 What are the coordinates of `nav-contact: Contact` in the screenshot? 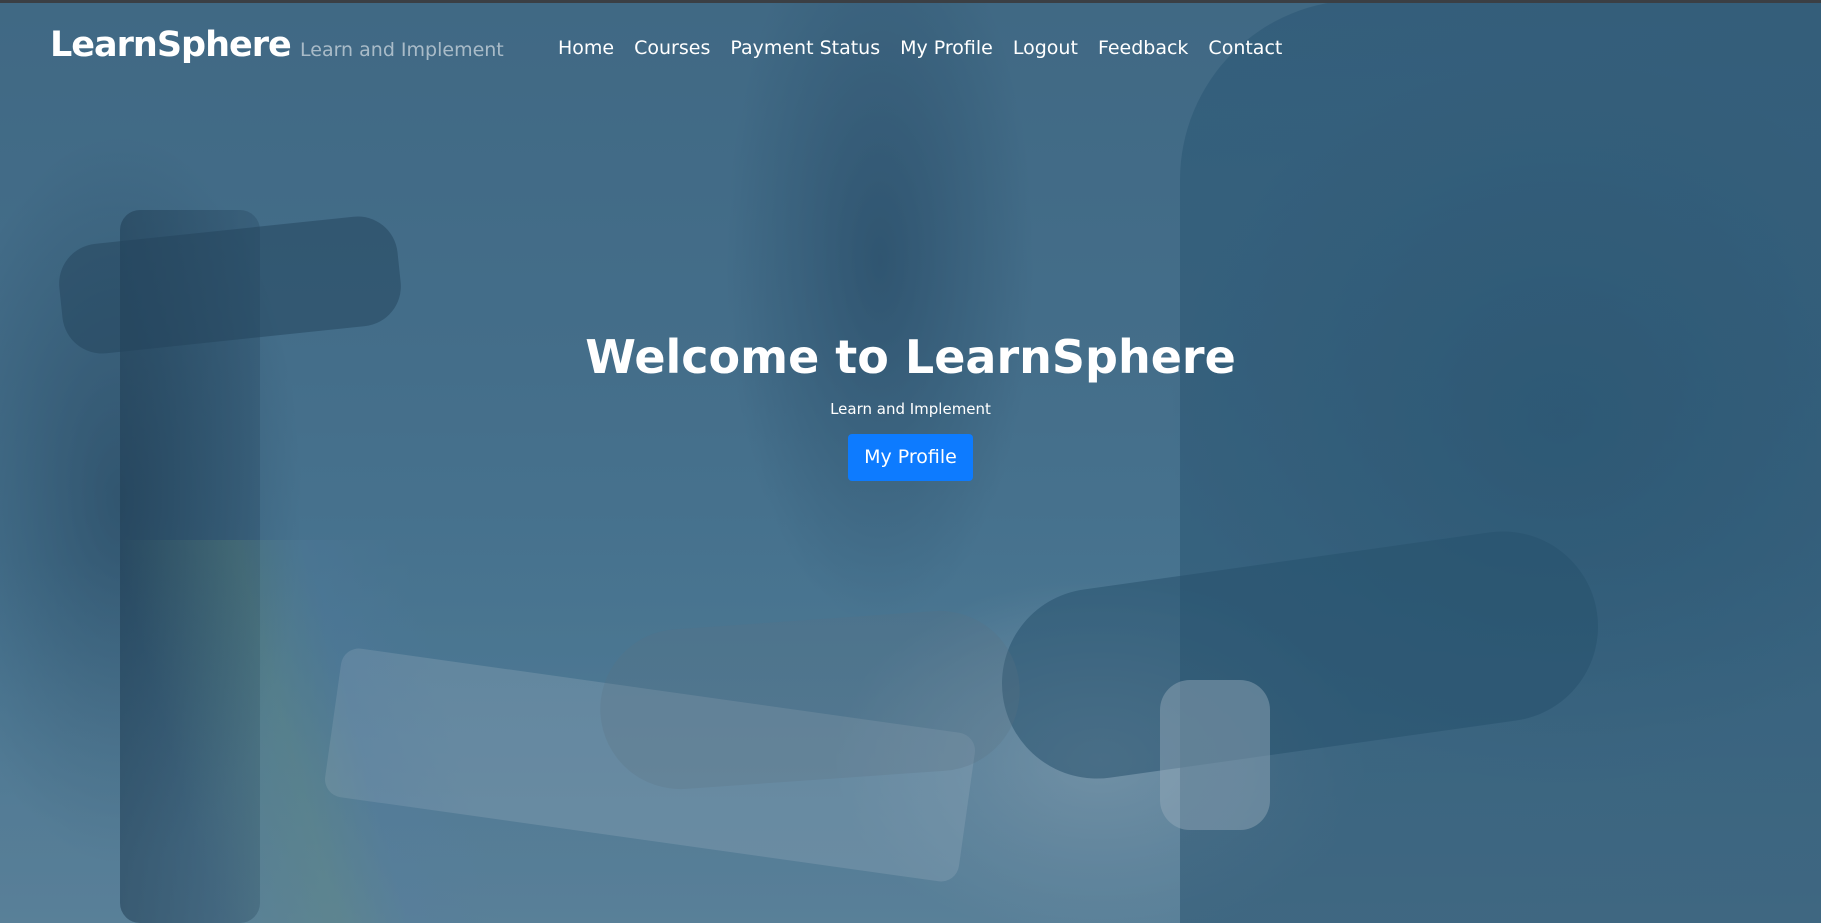 It's located at (1245, 48).